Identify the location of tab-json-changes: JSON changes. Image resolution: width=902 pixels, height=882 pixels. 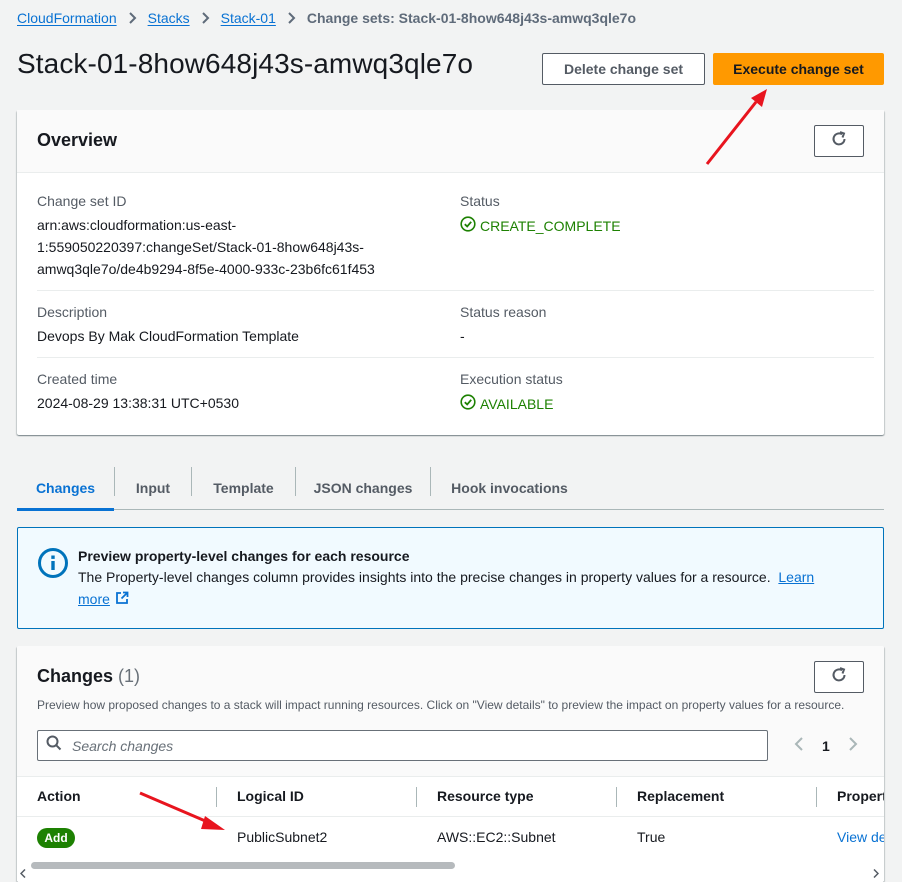
(363, 488).